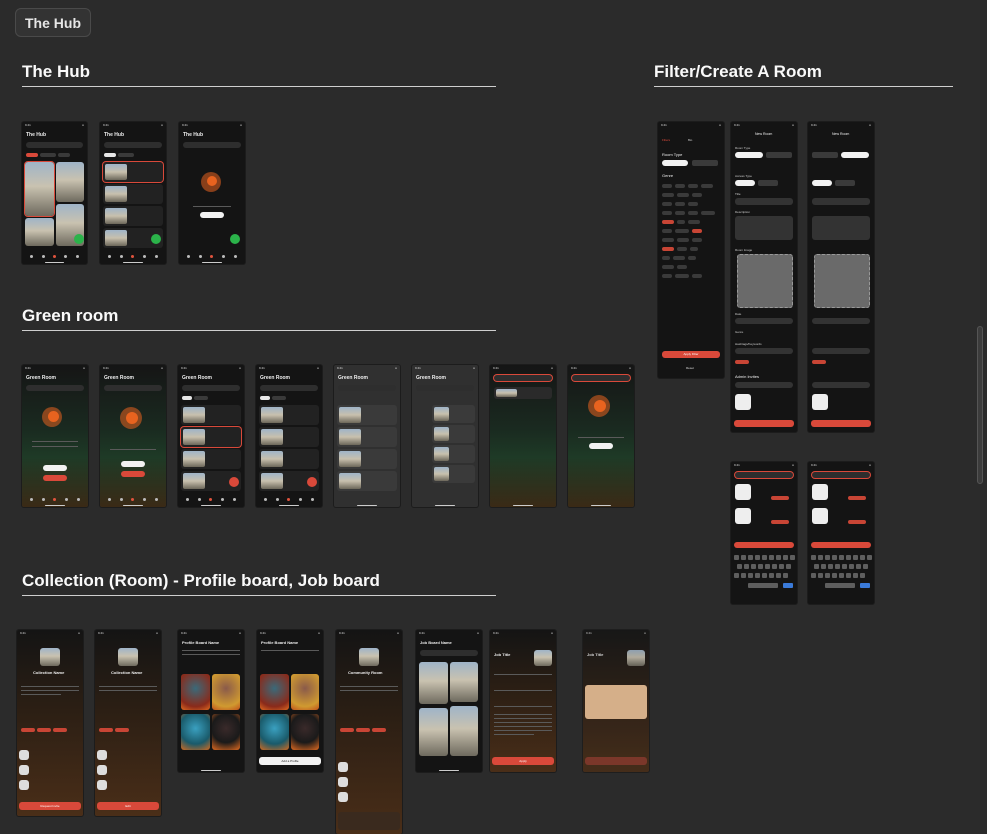  Describe the element at coordinates (56, 71) in the screenshot. I see `section-title-hub: The Hub` at that location.